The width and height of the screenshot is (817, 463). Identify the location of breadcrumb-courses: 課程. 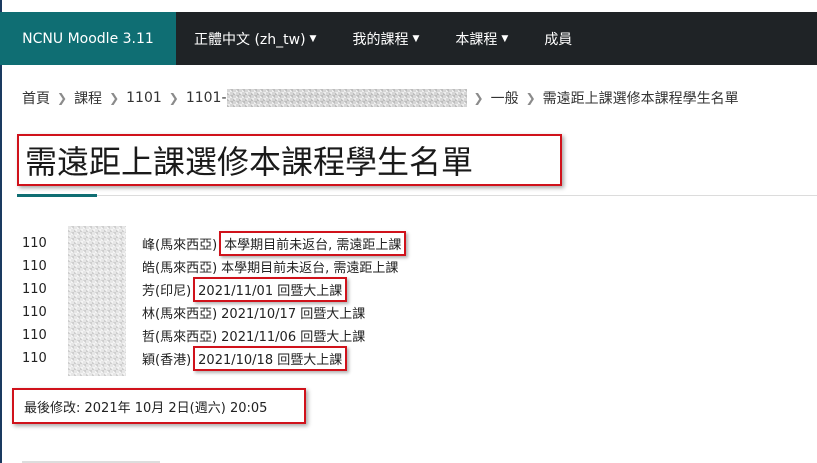
(88, 98).